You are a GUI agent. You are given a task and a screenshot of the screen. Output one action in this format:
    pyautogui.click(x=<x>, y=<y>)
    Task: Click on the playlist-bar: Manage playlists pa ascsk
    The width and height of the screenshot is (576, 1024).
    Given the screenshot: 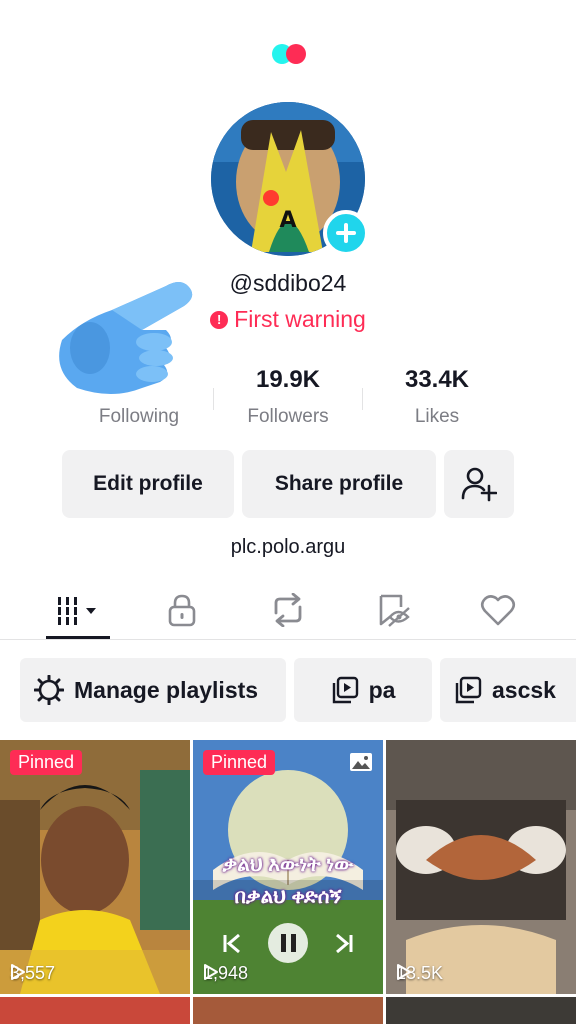 What is the action you would take?
    pyautogui.click(x=288, y=690)
    